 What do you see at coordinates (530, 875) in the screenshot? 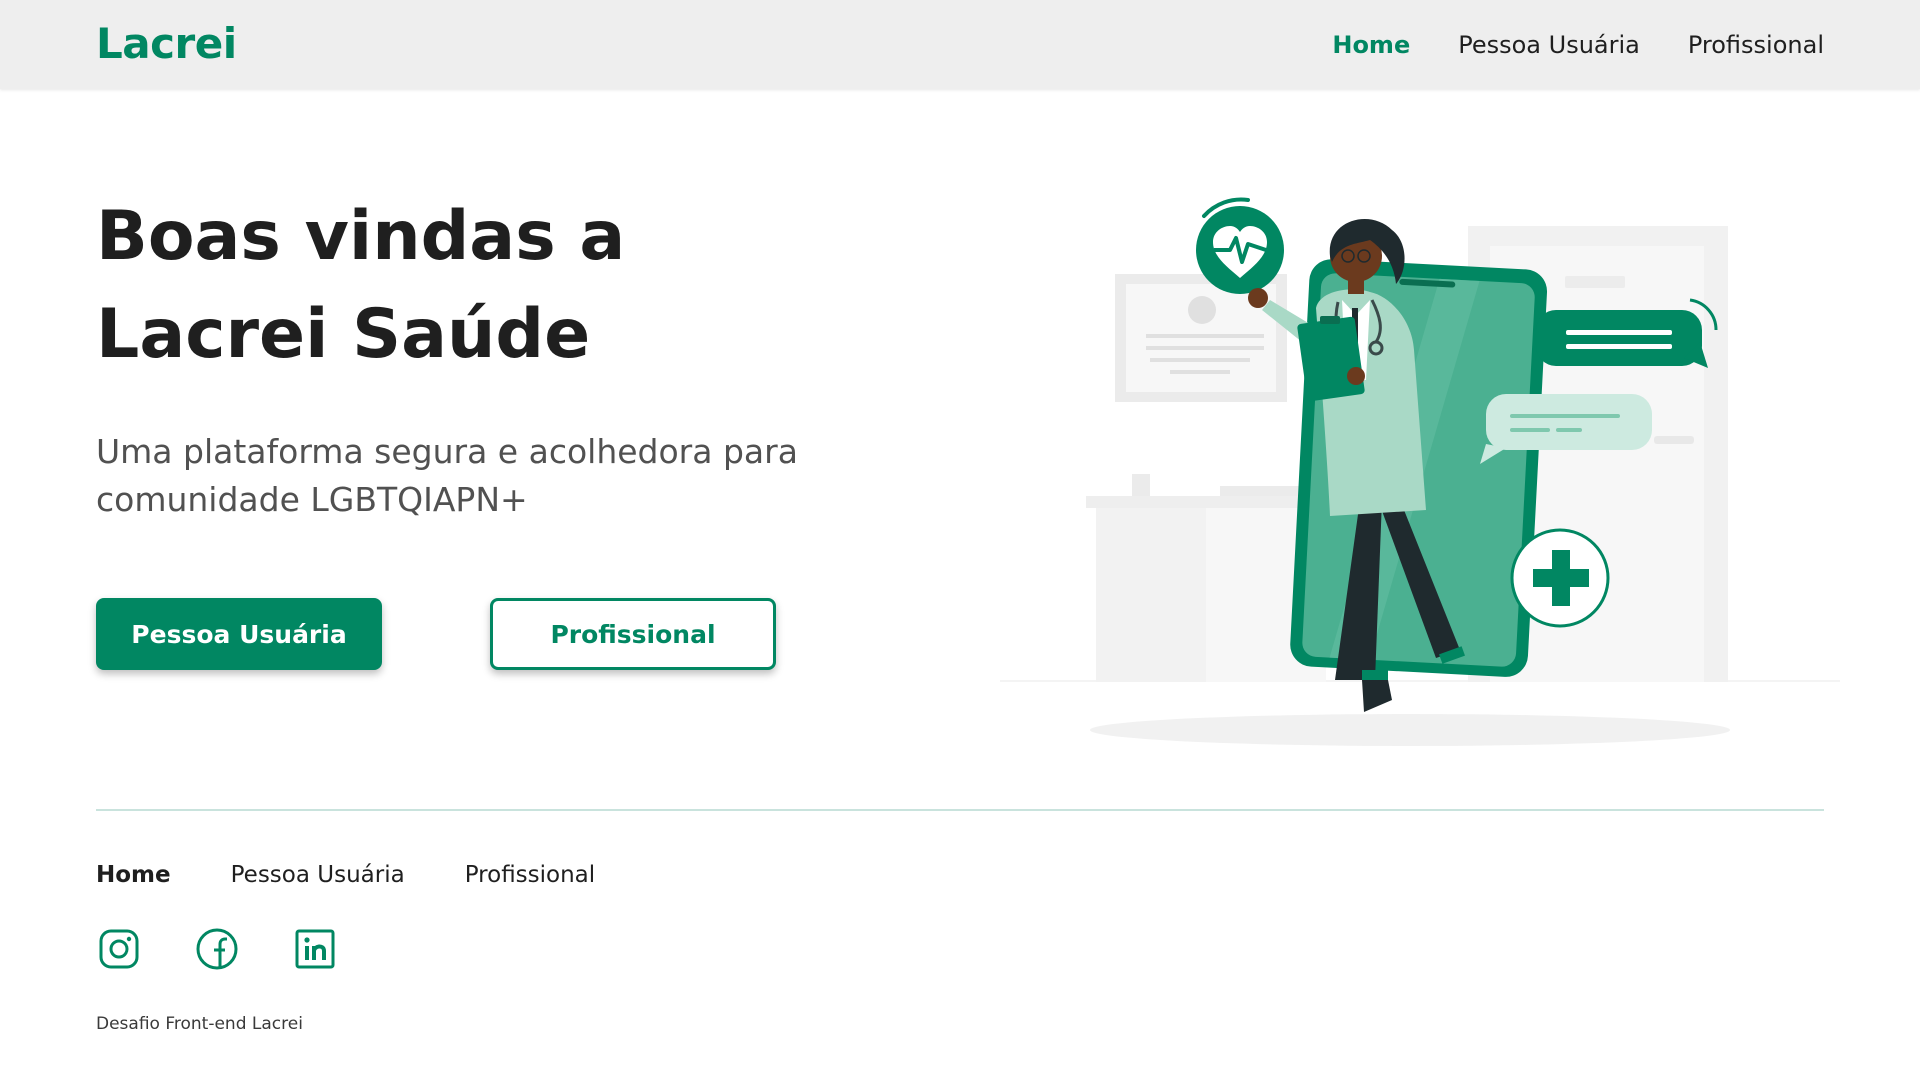
I see `footer-link-profissional: Profissional` at bounding box center [530, 875].